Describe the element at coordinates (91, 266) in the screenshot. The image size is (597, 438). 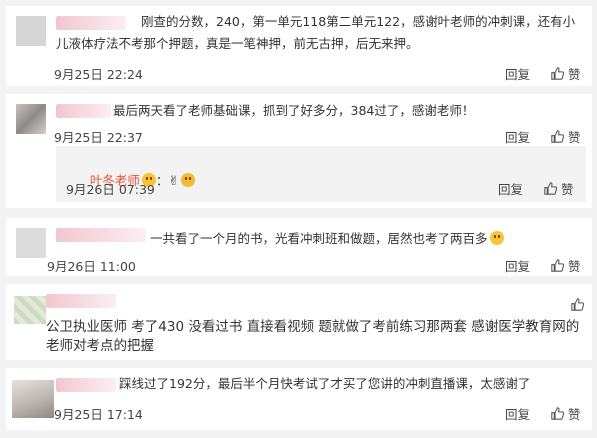
I see `comment-time: 9月26日 11:00` at that location.